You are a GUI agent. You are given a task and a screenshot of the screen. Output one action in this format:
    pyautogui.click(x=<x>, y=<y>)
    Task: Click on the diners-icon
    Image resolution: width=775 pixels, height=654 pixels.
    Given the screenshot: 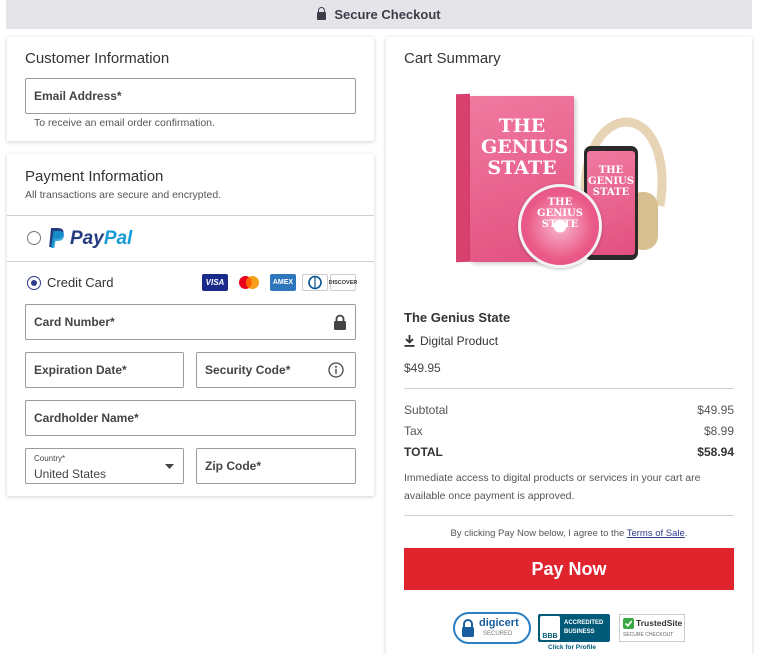 What is the action you would take?
    pyautogui.click(x=315, y=282)
    